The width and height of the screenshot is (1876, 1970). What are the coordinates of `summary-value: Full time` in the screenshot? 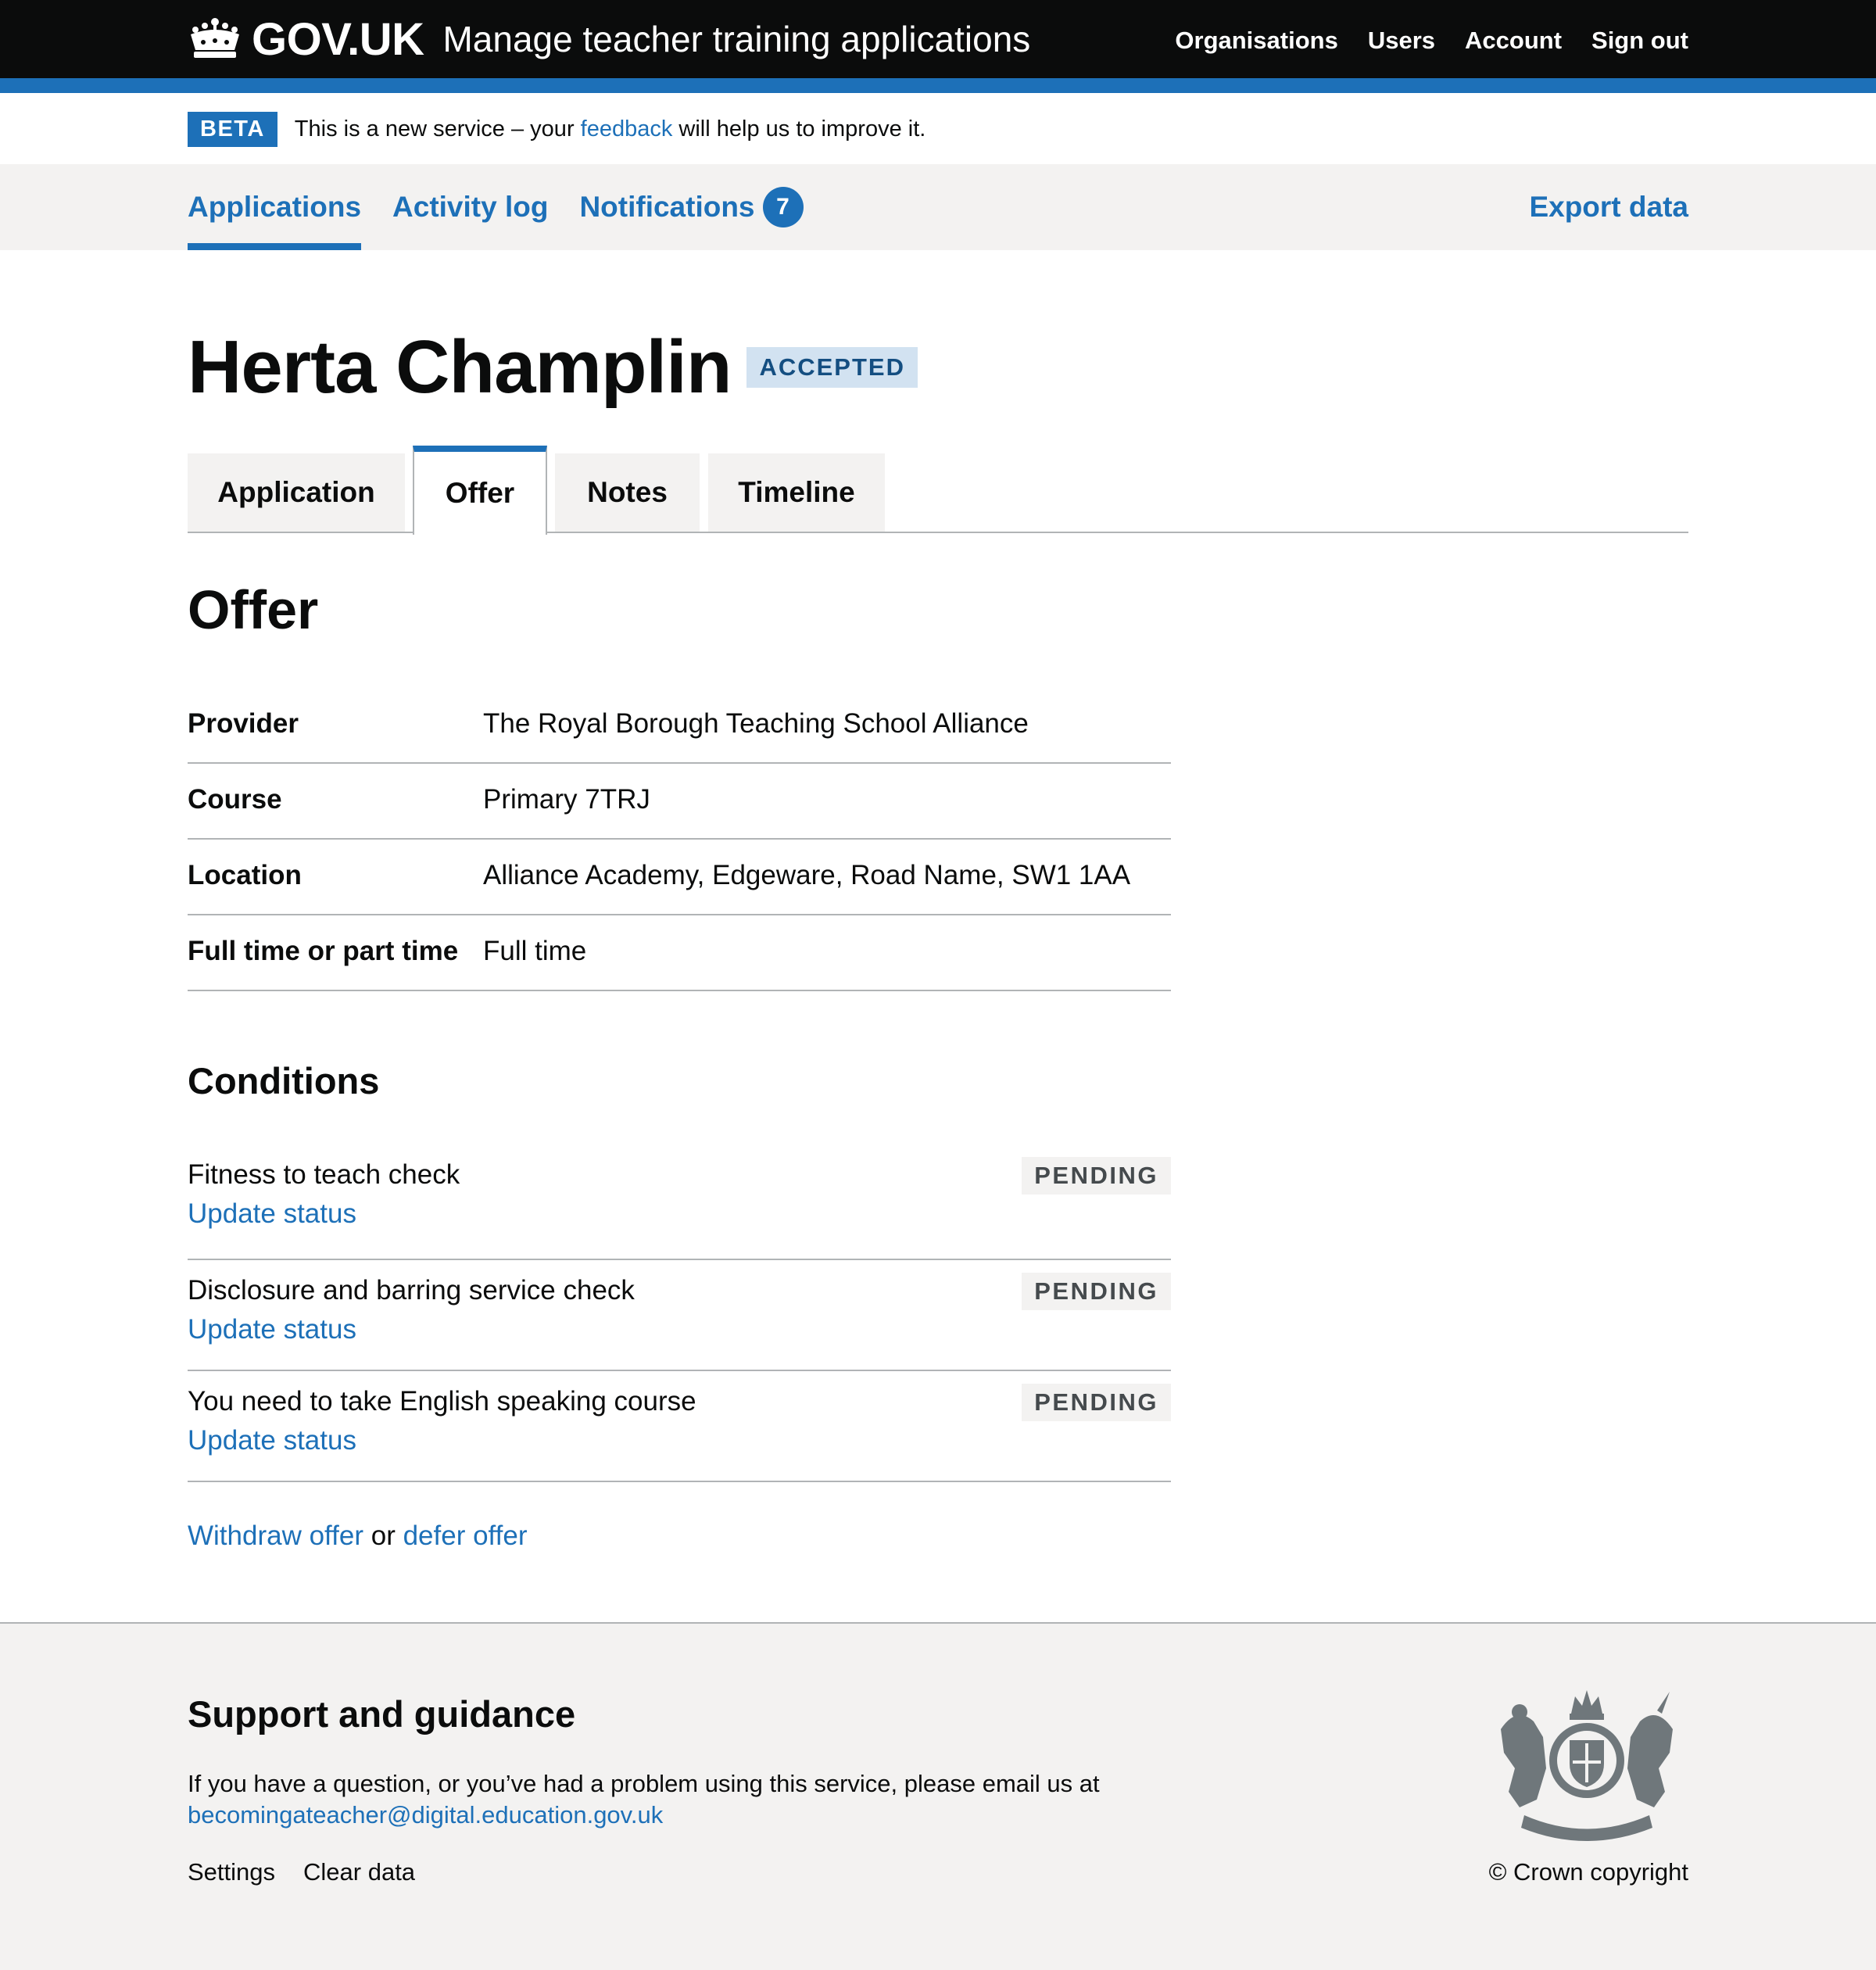 It's located at (535, 951).